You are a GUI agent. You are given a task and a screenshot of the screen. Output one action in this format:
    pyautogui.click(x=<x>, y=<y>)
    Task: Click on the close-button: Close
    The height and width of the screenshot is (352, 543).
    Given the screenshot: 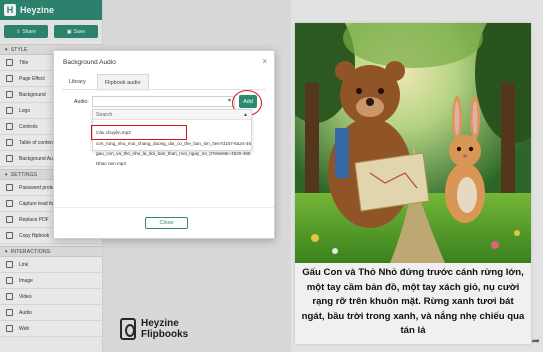 What is the action you would take?
    pyautogui.click(x=166, y=223)
    